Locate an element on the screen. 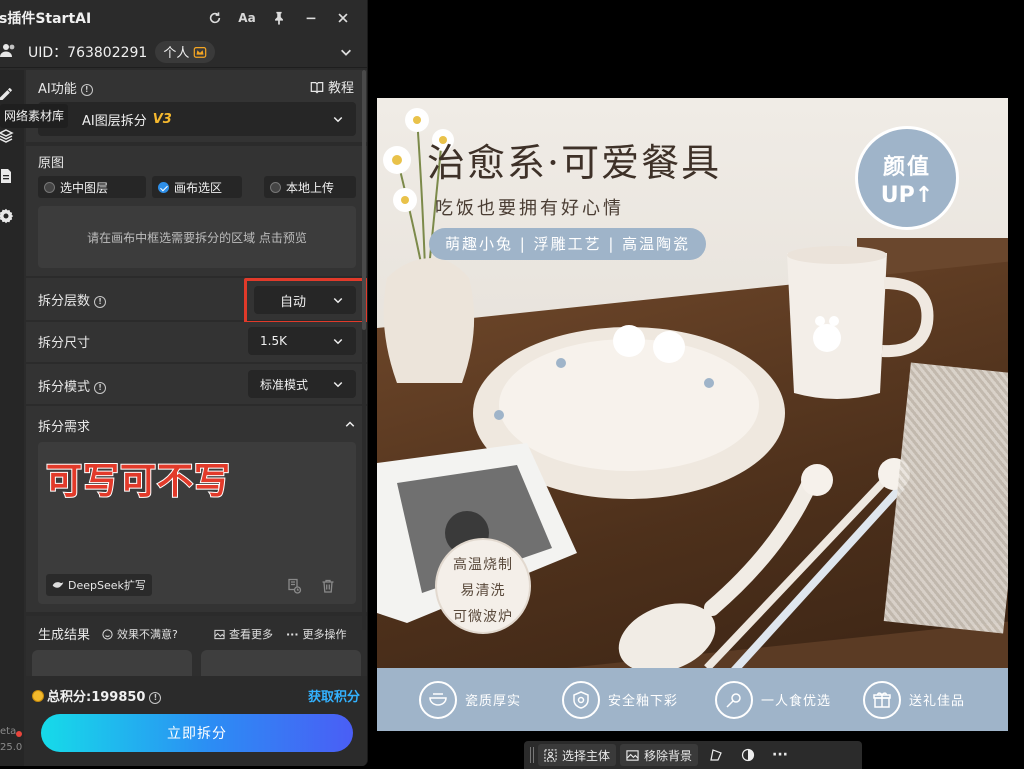  feature-item-label: 一人食优选 is located at coordinates (796, 701).